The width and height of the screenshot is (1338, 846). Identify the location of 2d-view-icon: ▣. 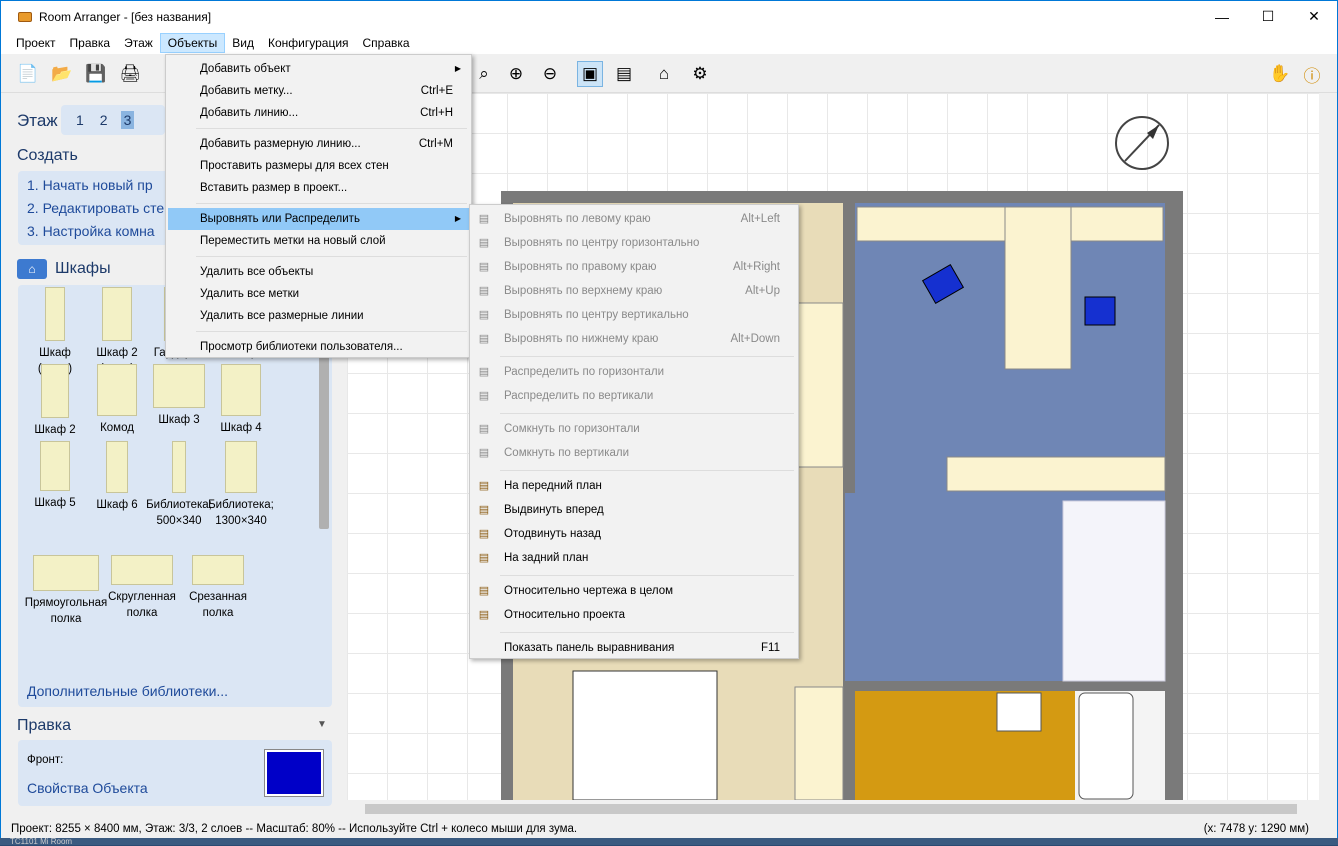
(590, 74).